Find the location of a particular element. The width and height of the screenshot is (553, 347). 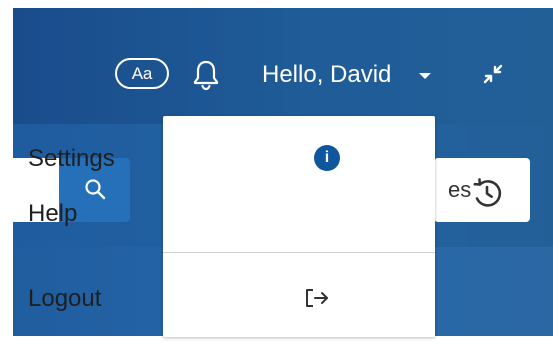

chevron-down-icon is located at coordinates (425, 76).